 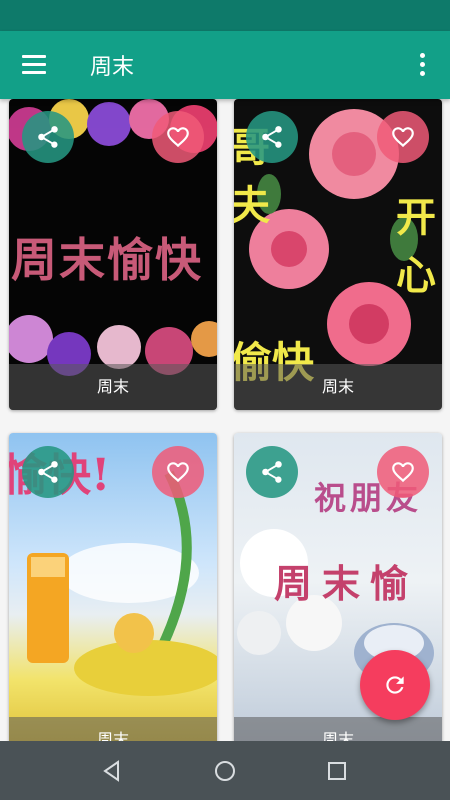 I want to click on more-options-icon, so click(x=422, y=65).